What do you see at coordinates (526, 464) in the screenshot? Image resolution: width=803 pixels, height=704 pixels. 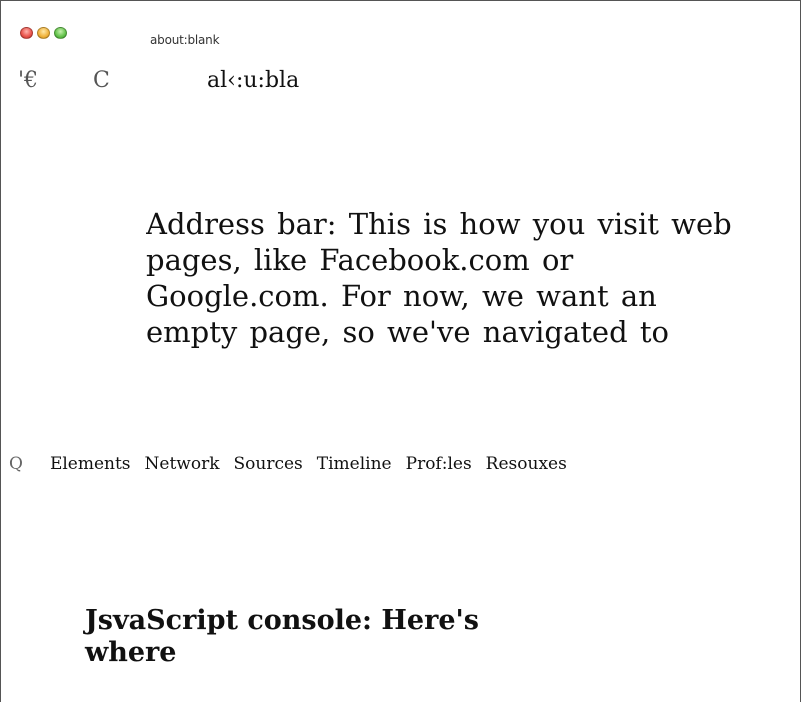 I see `tab-resources: Resouxes` at bounding box center [526, 464].